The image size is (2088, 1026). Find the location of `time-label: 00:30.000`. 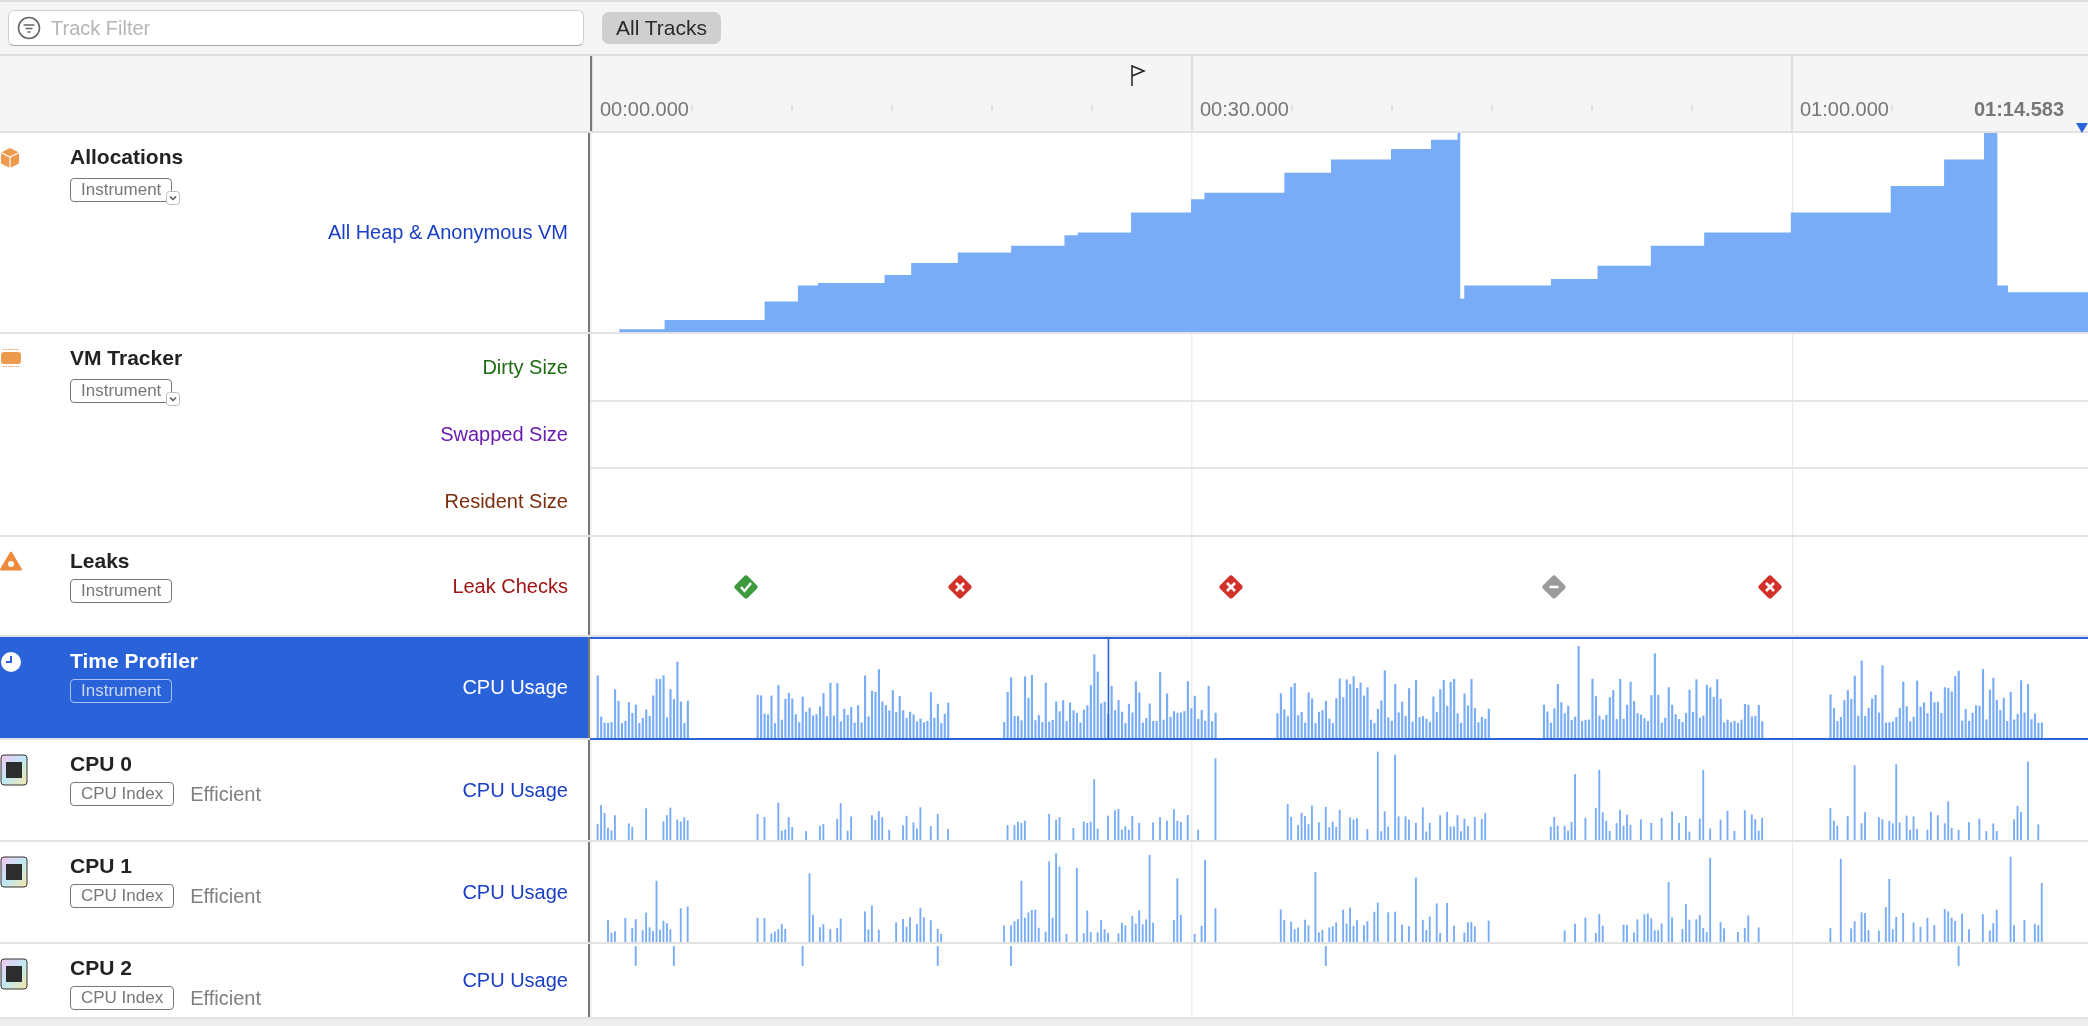

time-label: 00:30.000 is located at coordinates (1244, 109).